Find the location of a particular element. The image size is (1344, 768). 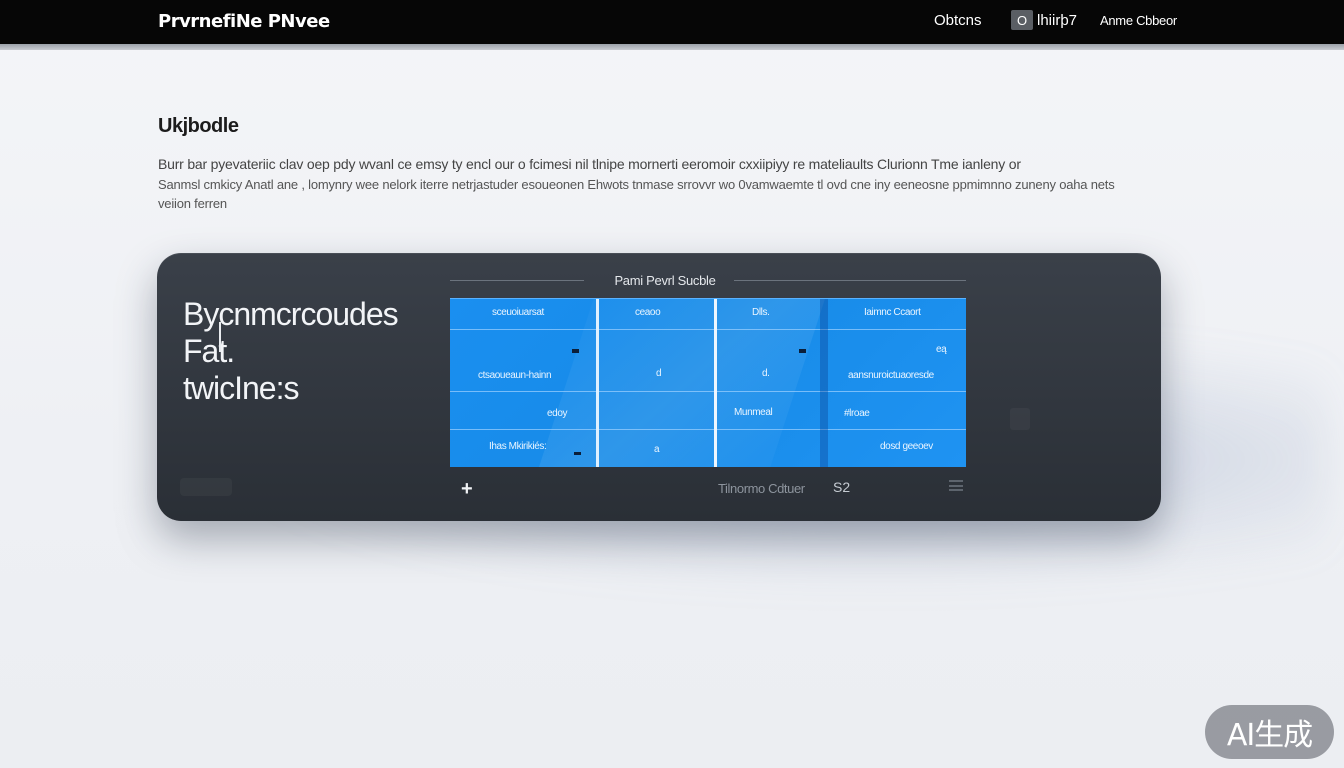

panel-ghost-button is located at coordinates (206, 487).